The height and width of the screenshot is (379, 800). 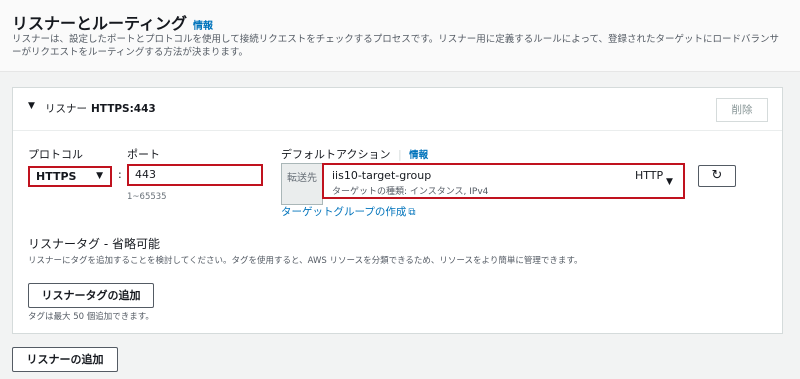 I want to click on listener-tags-title: リスナータグ - 省略可能, so click(x=94, y=244).